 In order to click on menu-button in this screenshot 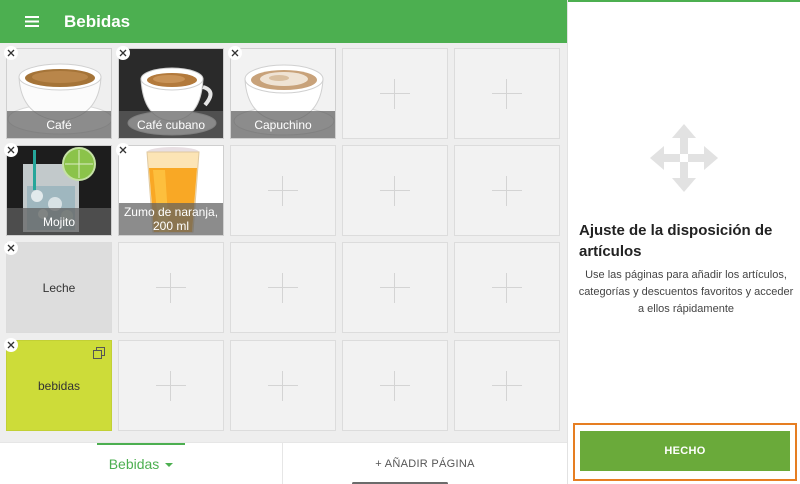, I will do `click(32, 21)`.